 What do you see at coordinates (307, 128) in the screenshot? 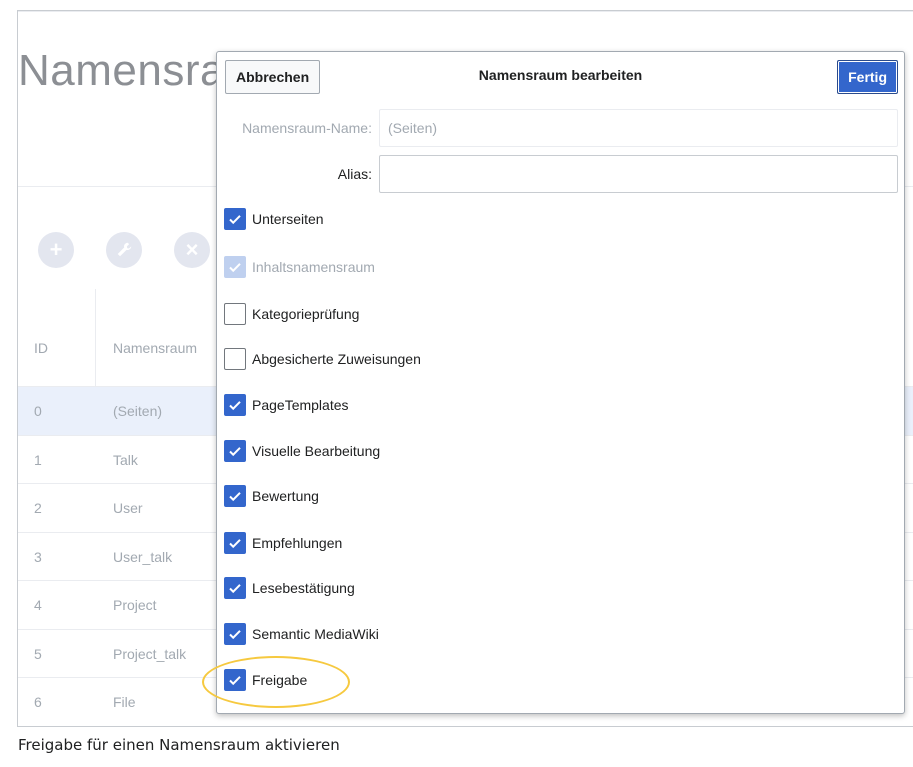
I see `namespace-name-label: Namensraum-Name:` at bounding box center [307, 128].